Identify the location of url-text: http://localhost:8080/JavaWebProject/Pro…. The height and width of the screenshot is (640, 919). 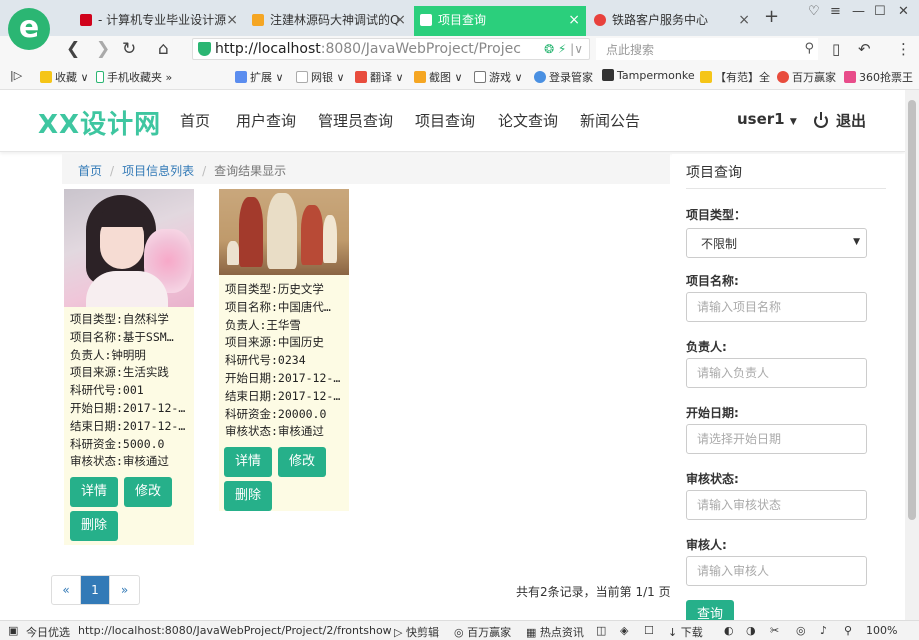
(368, 49).